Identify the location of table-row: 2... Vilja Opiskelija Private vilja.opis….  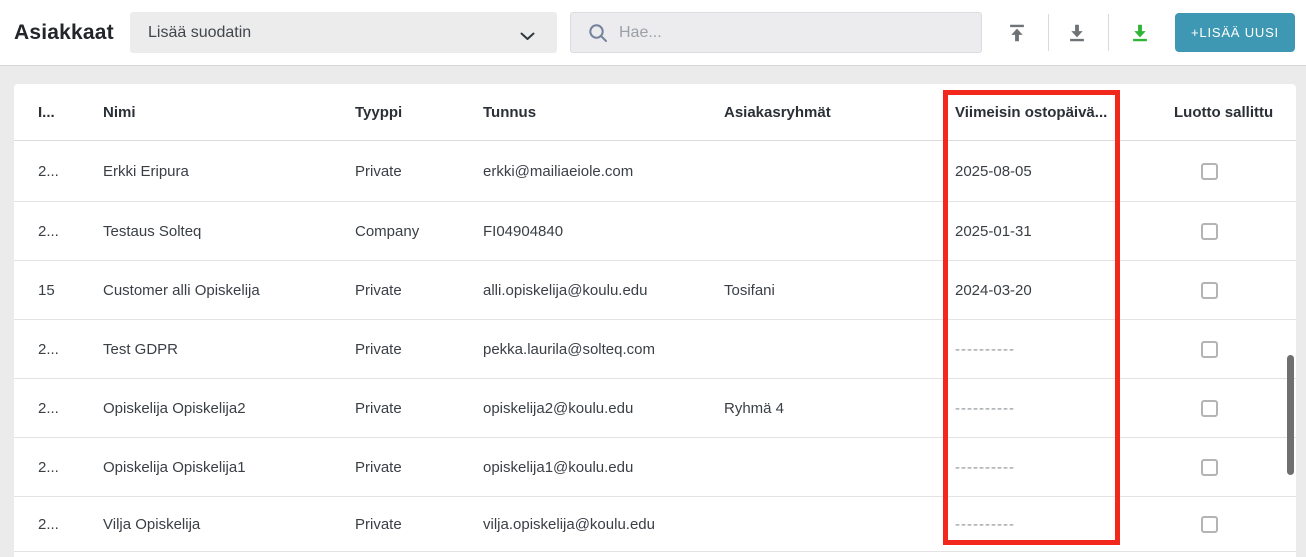
(655, 524).